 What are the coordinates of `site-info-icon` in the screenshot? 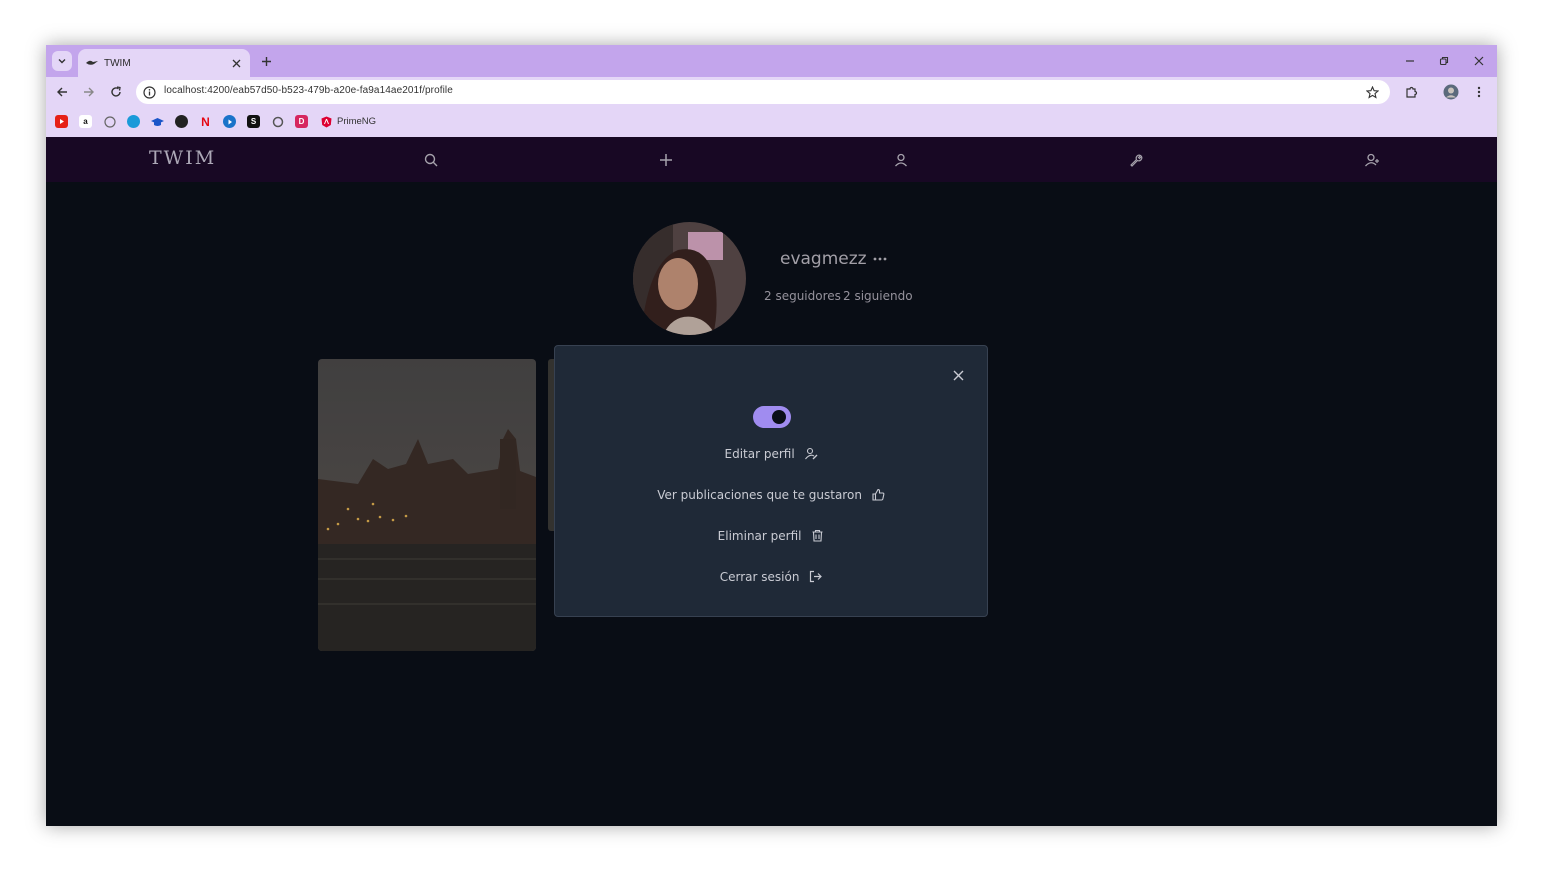 It's located at (149, 92).